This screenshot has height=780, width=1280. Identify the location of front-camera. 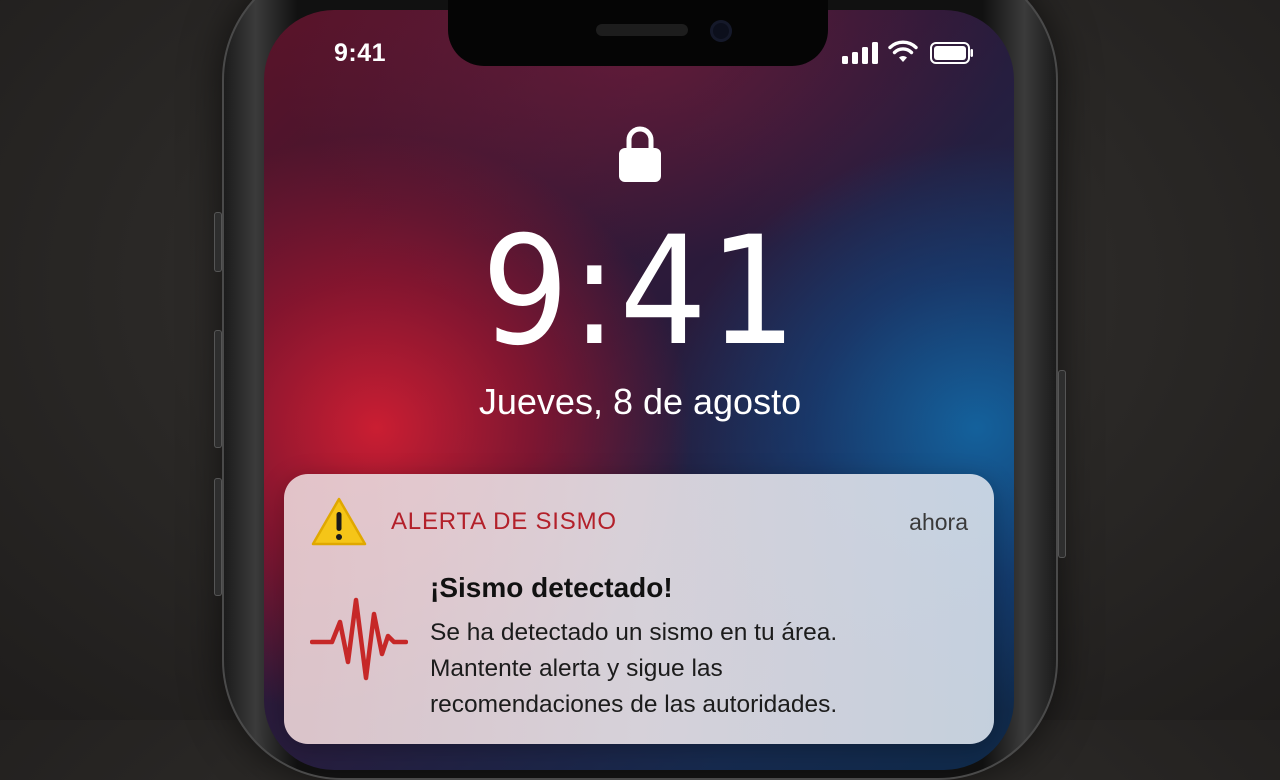
(721, 31).